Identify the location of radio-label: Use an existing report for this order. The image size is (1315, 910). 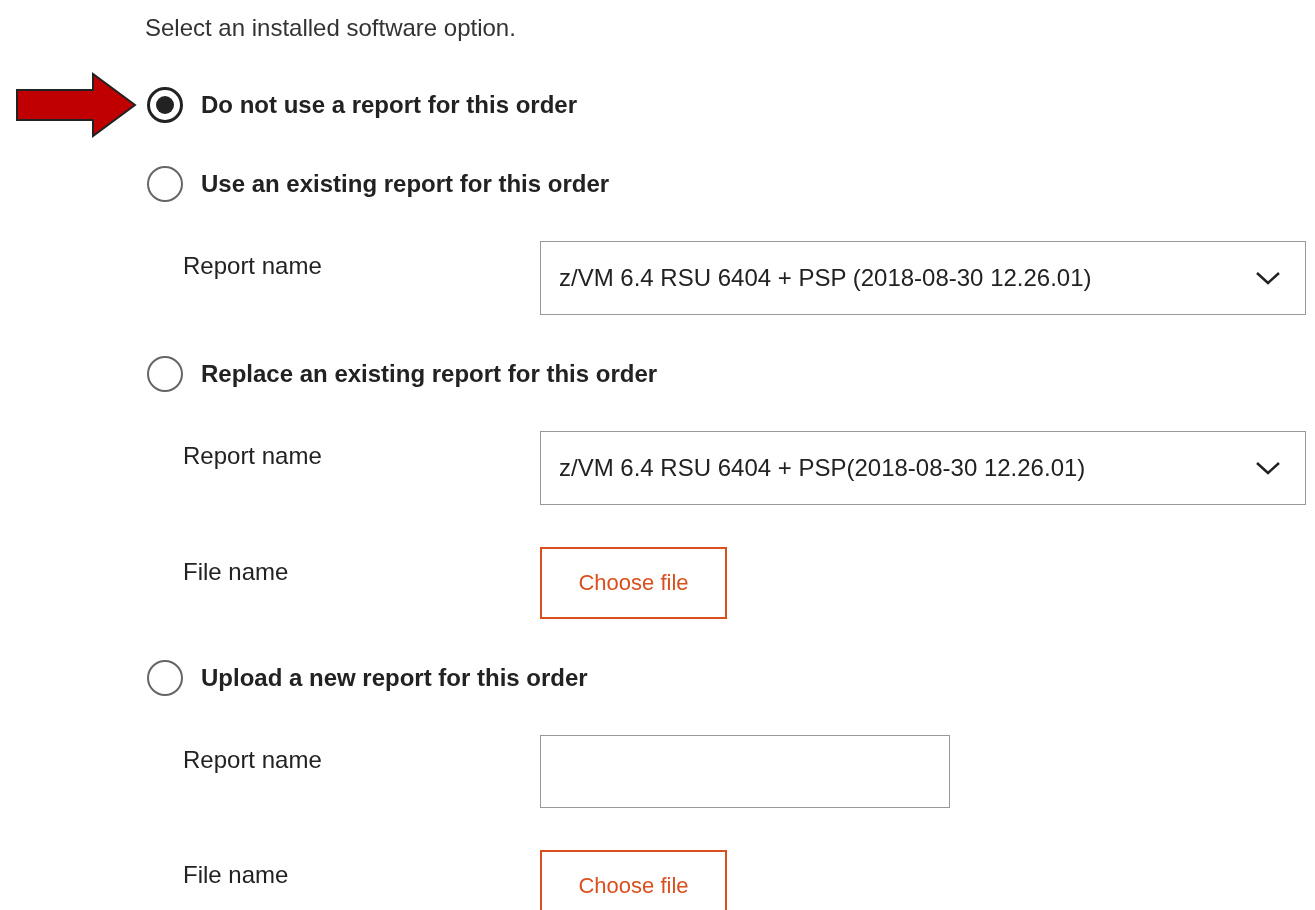
(405, 184).